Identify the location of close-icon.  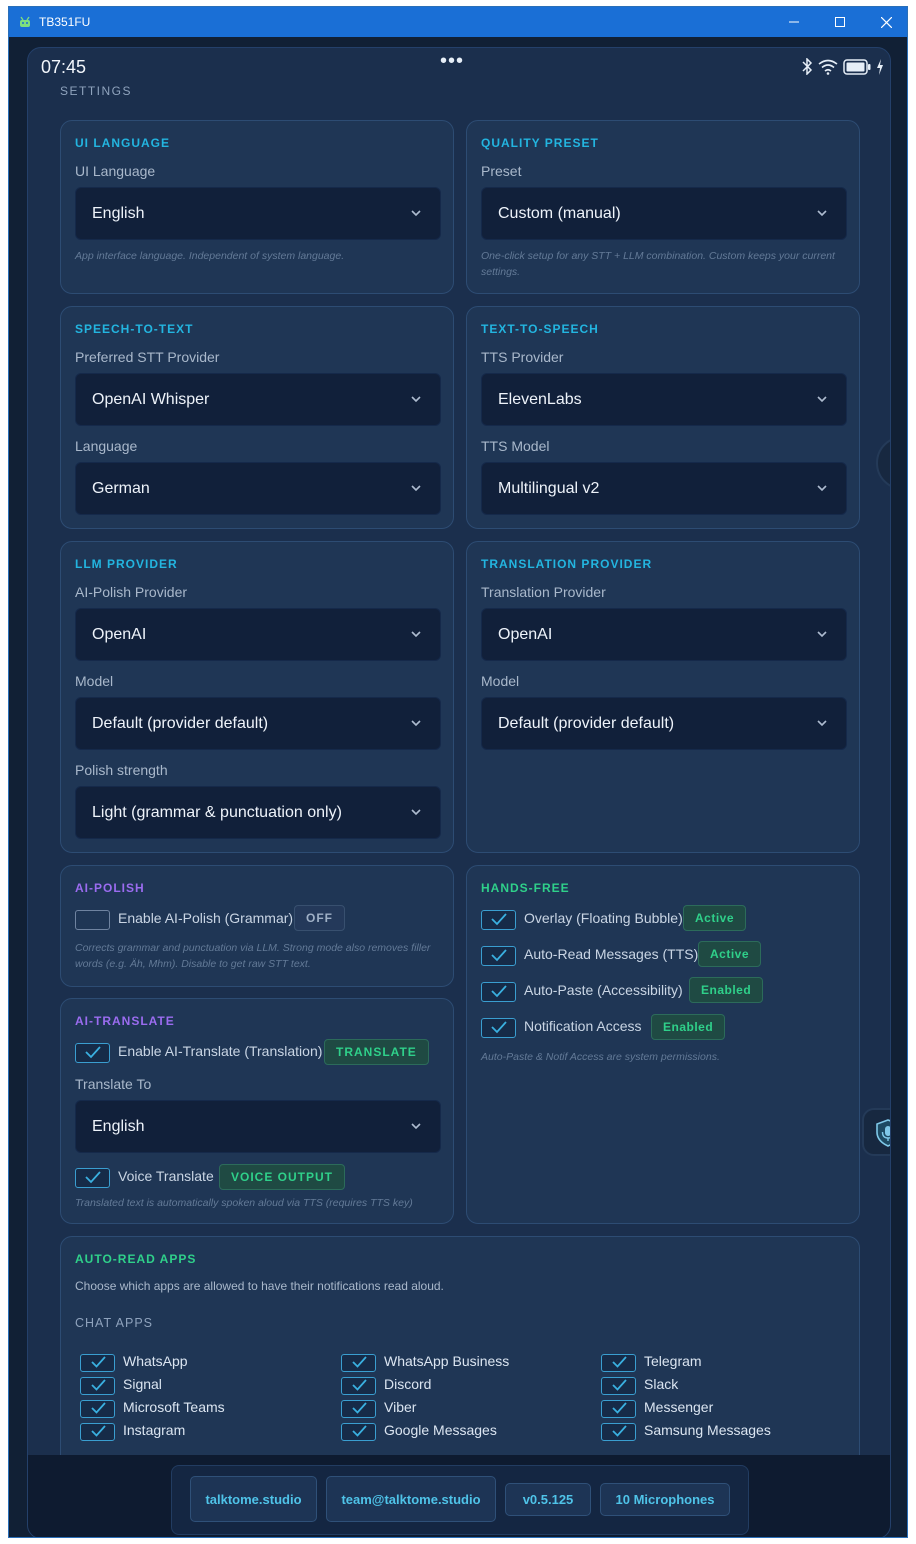
(886, 22).